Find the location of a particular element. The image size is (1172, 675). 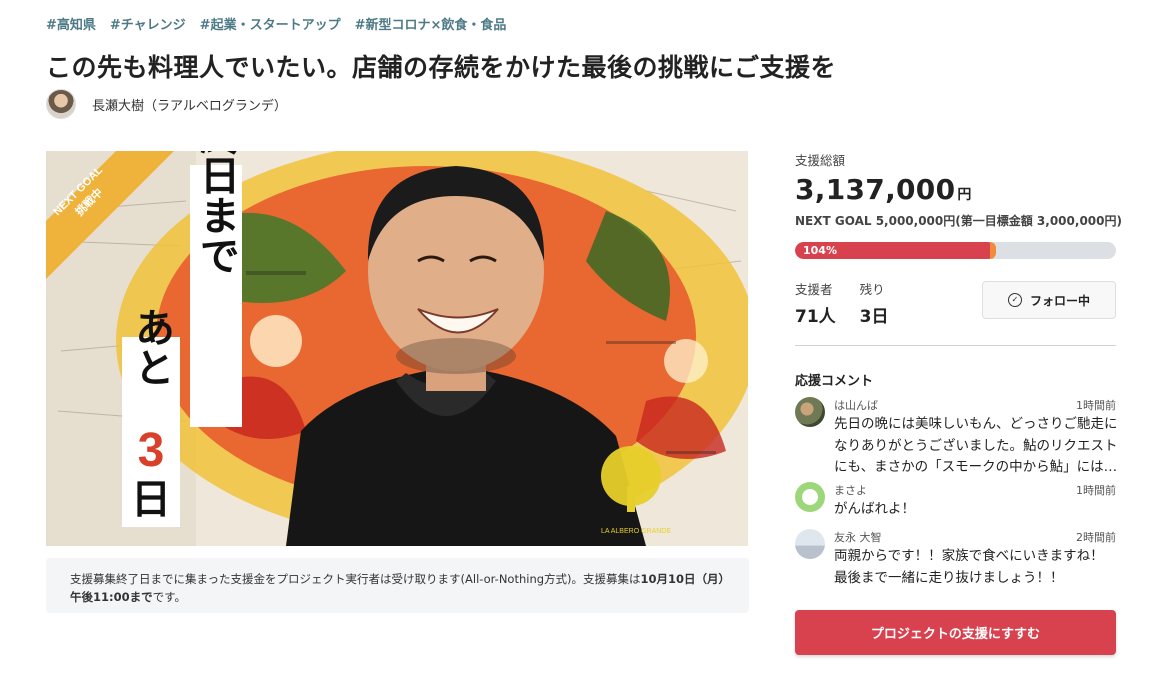

commenter-name: は山んば is located at coordinates (856, 405).